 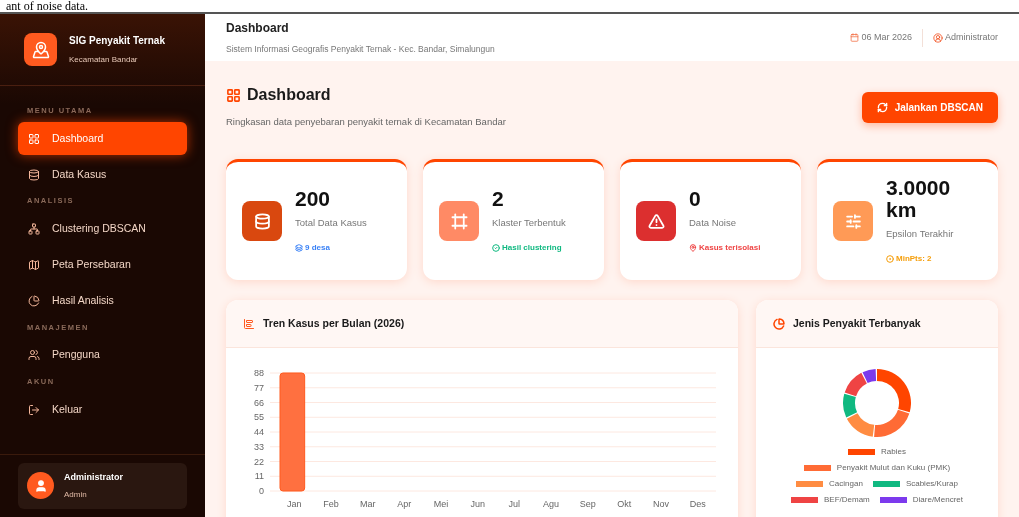 I want to click on stat-note: Hasil clustering, so click(x=532, y=248).